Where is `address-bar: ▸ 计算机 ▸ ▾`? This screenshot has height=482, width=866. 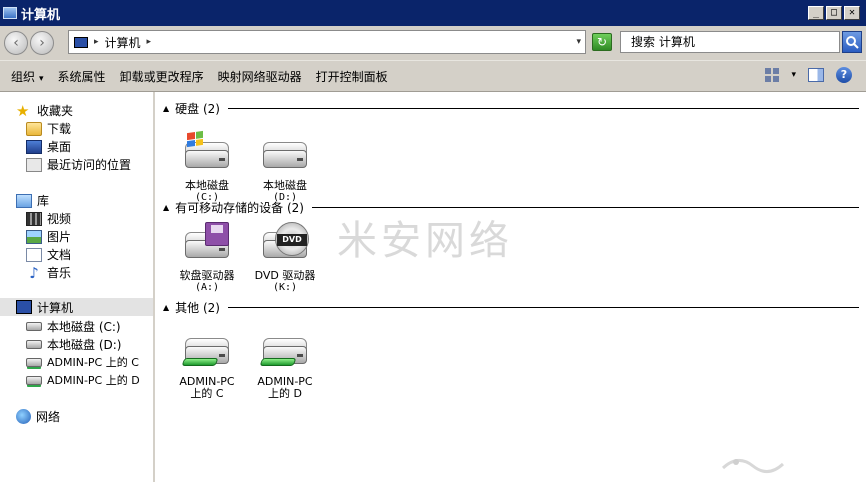 address-bar: ▸ 计算机 ▸ ▾ is located at coordinates (327, 42).